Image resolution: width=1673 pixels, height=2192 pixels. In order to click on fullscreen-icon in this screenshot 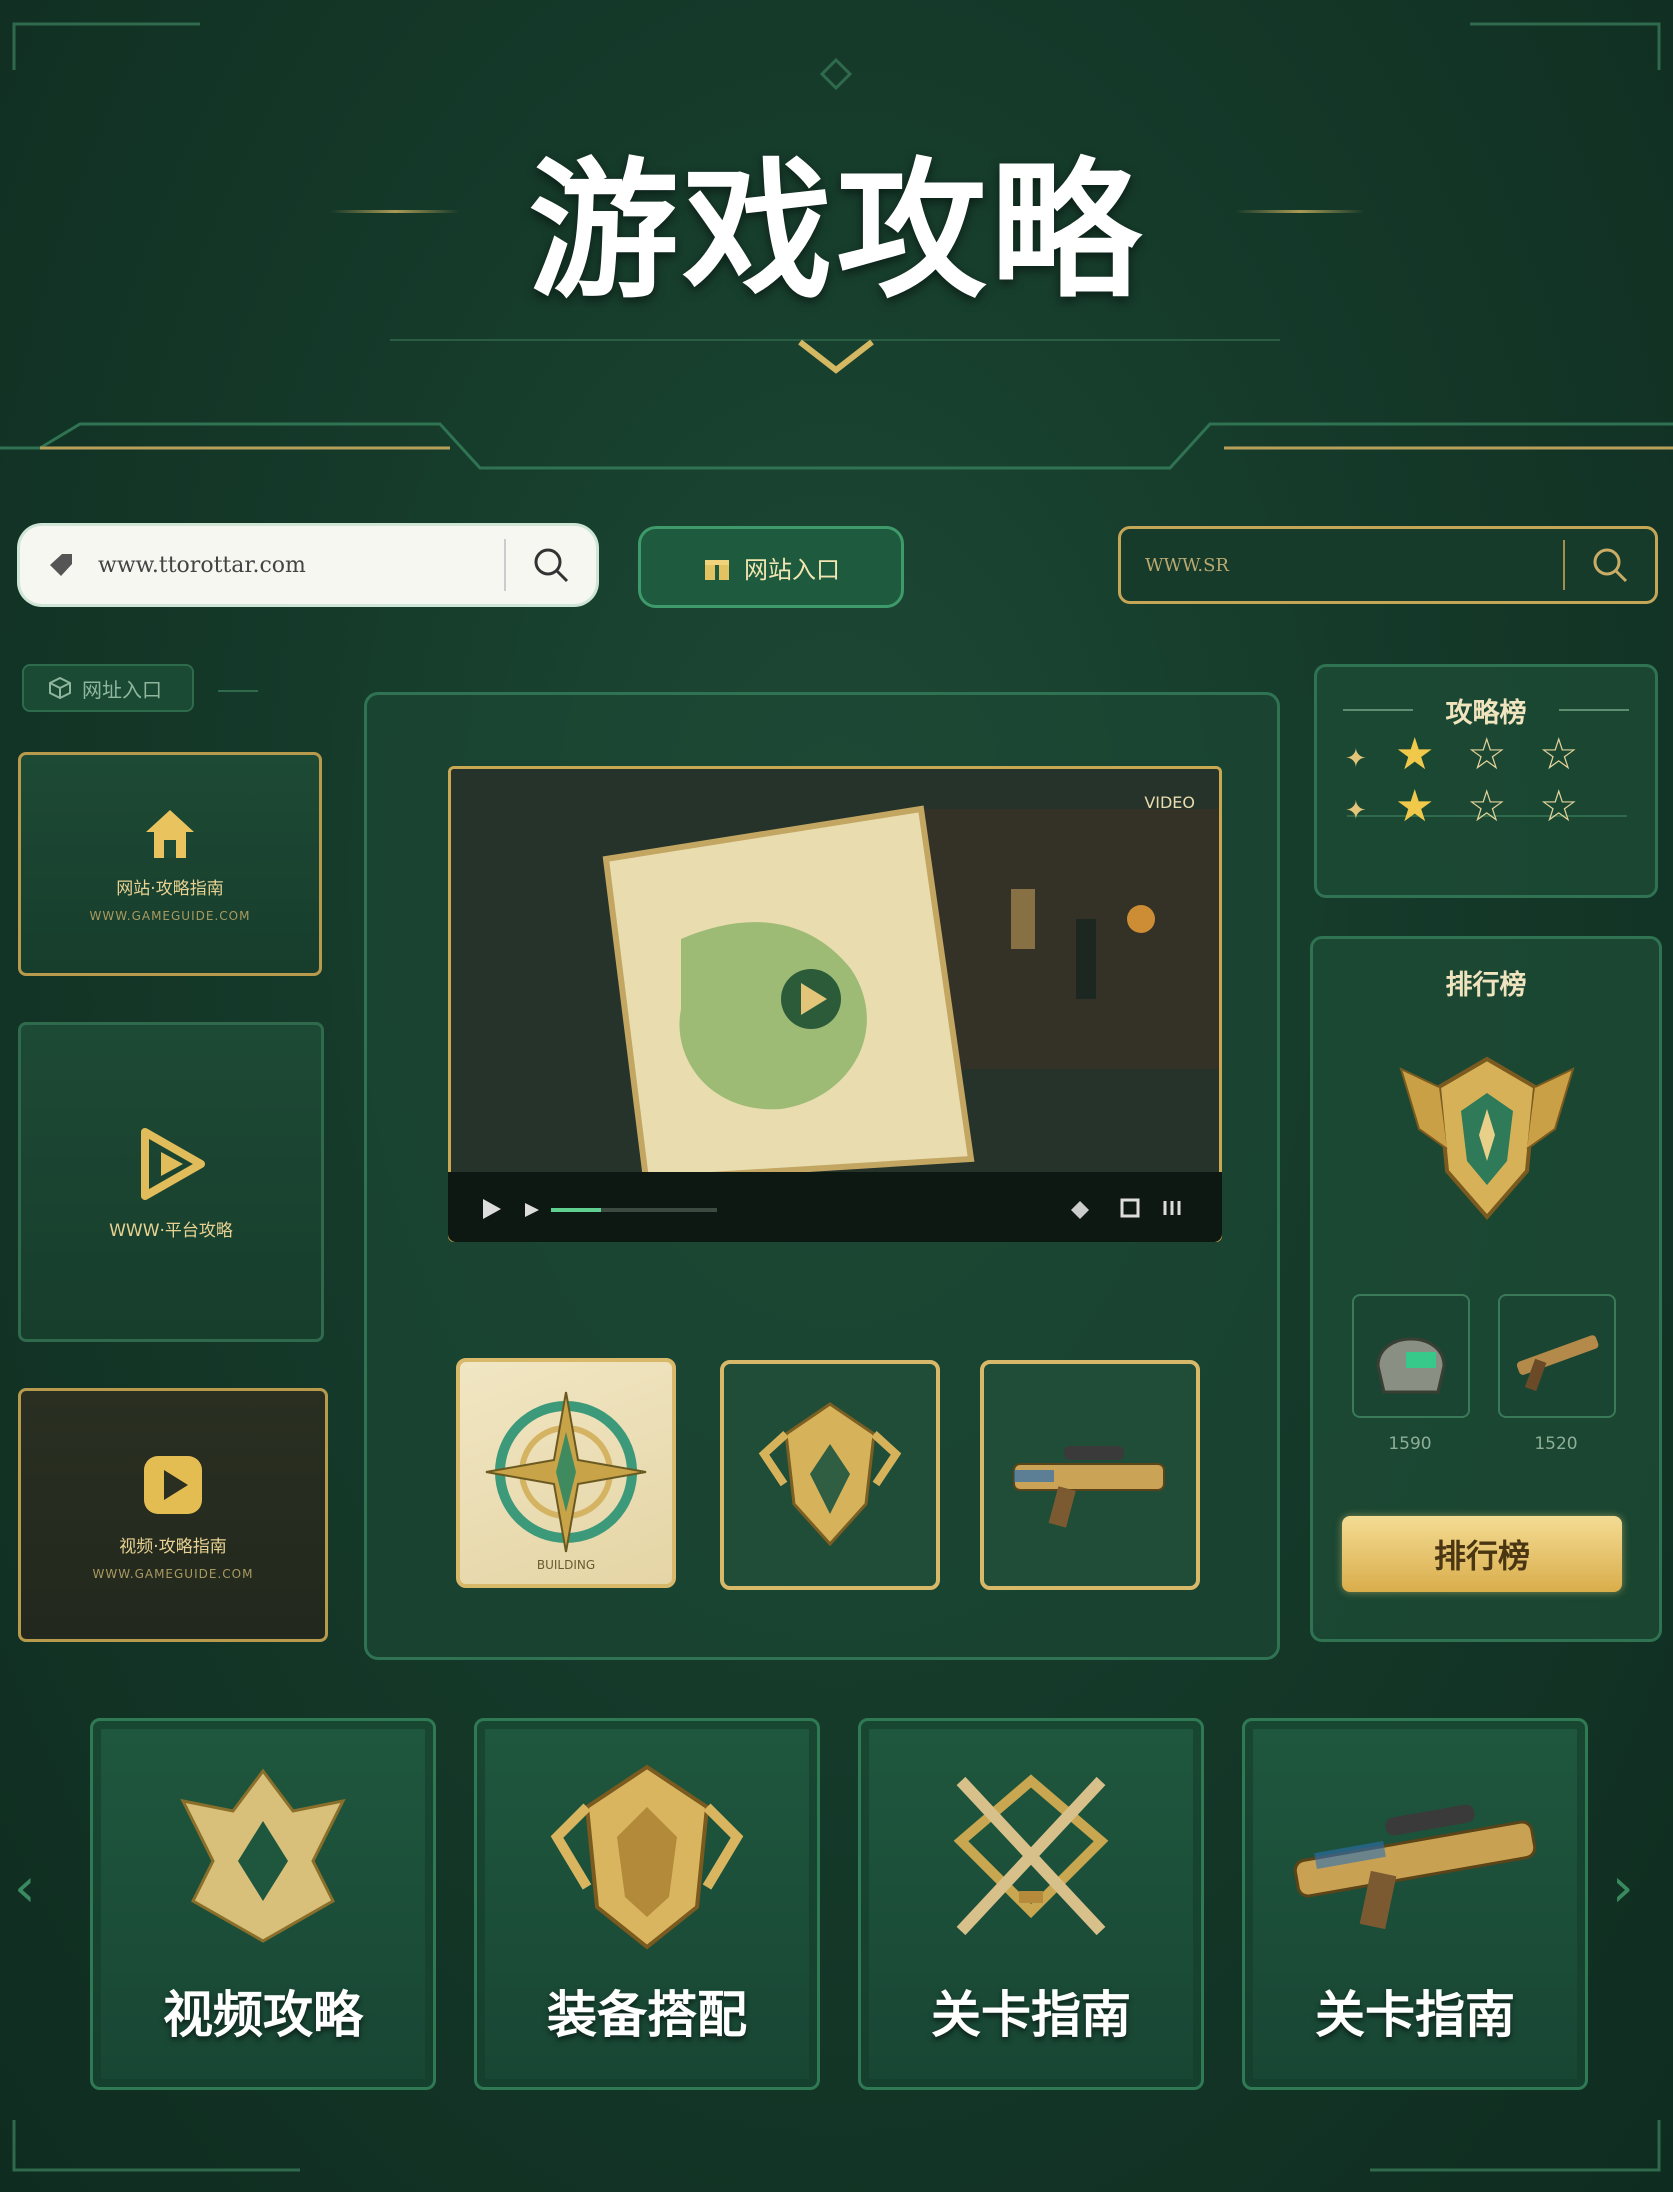, I will do `click(1130, 1208)`.